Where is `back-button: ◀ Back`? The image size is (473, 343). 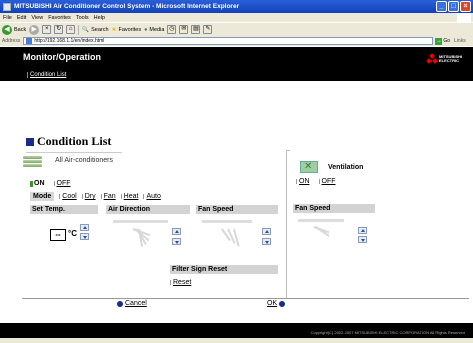
back-button: ◀ Back is located at coordinates (14, 29).